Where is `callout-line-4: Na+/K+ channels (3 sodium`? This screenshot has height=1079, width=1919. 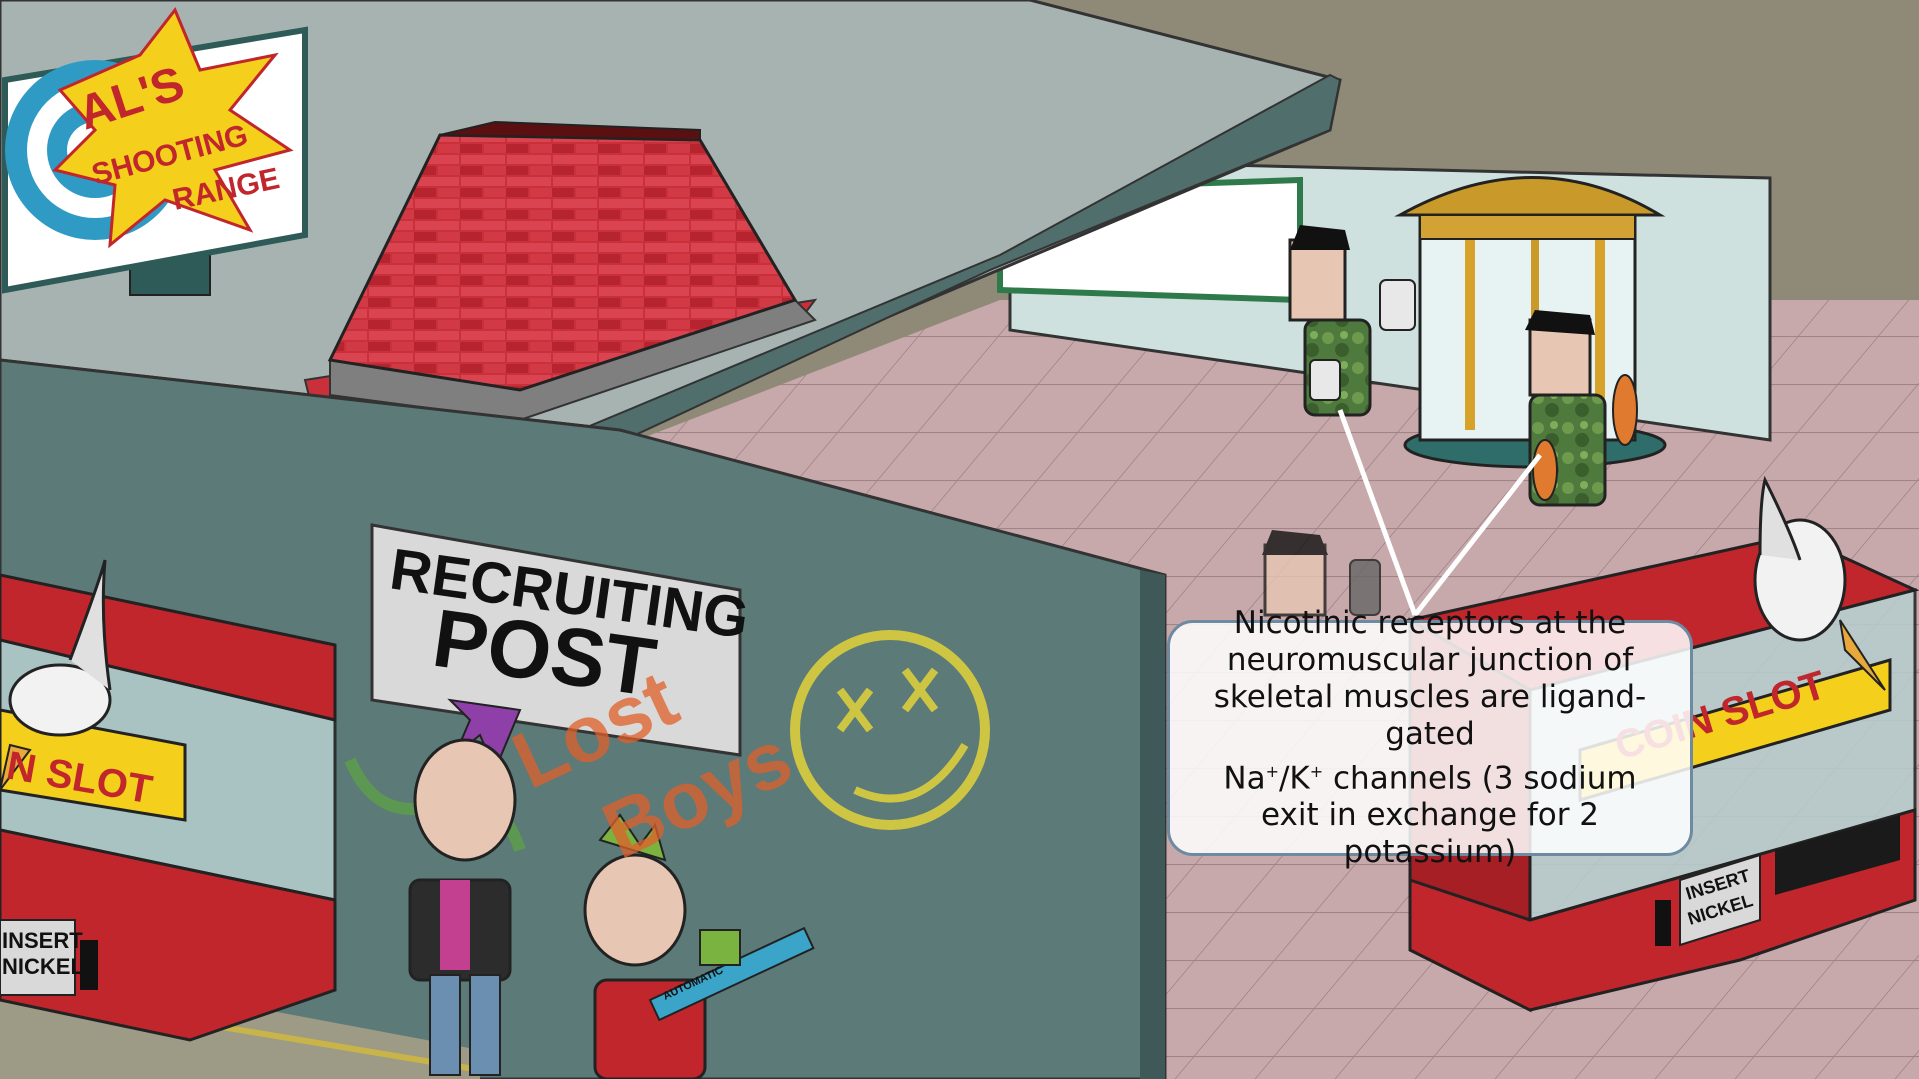 callout-line-4: Na+/K+ channels (3 sodium is located at coordinates (1430, 775).